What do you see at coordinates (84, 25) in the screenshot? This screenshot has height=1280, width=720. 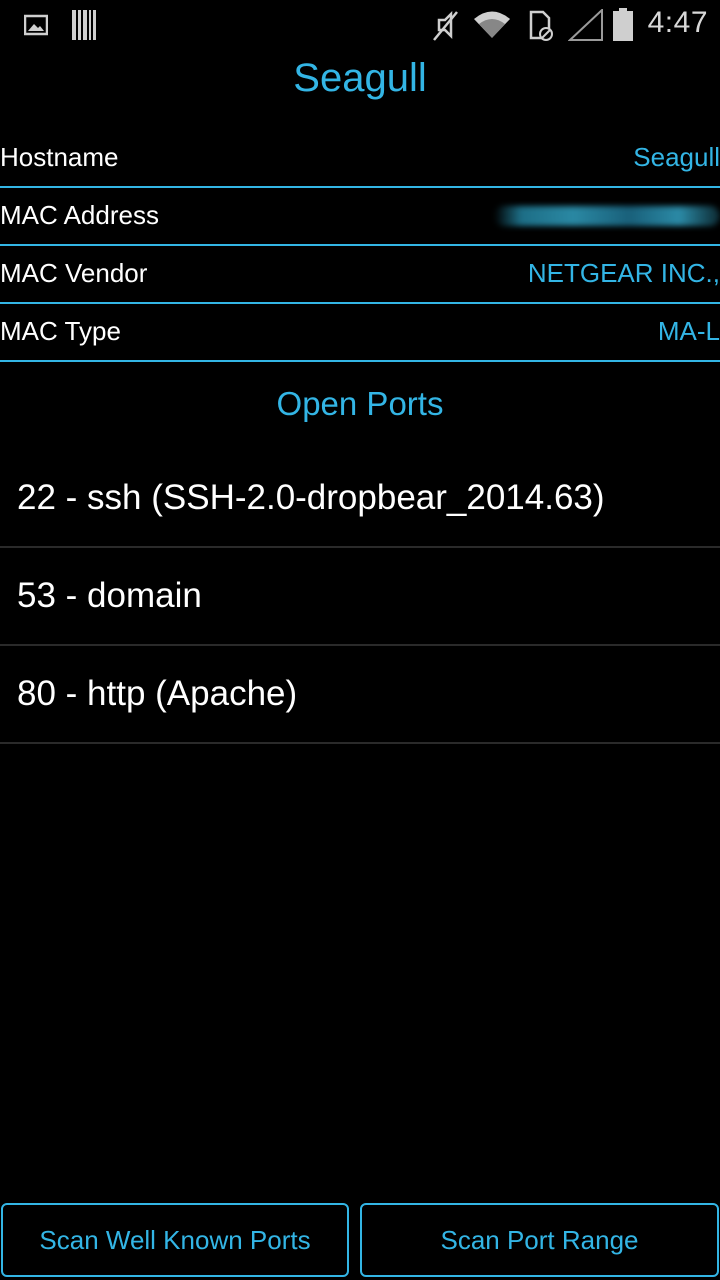 I see `barcode-icon` at bounding box center [84, 25].